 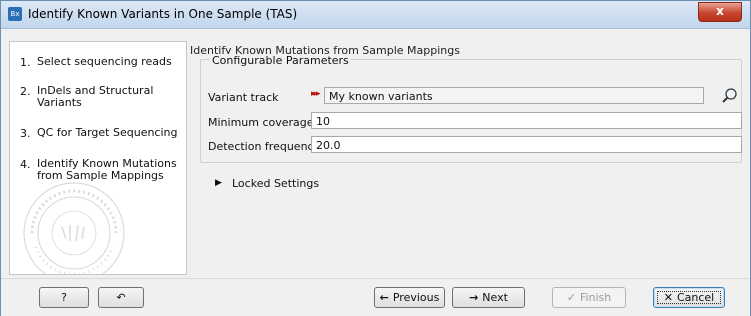 I want to click on next-label: Next, so click(x=495, y=297).